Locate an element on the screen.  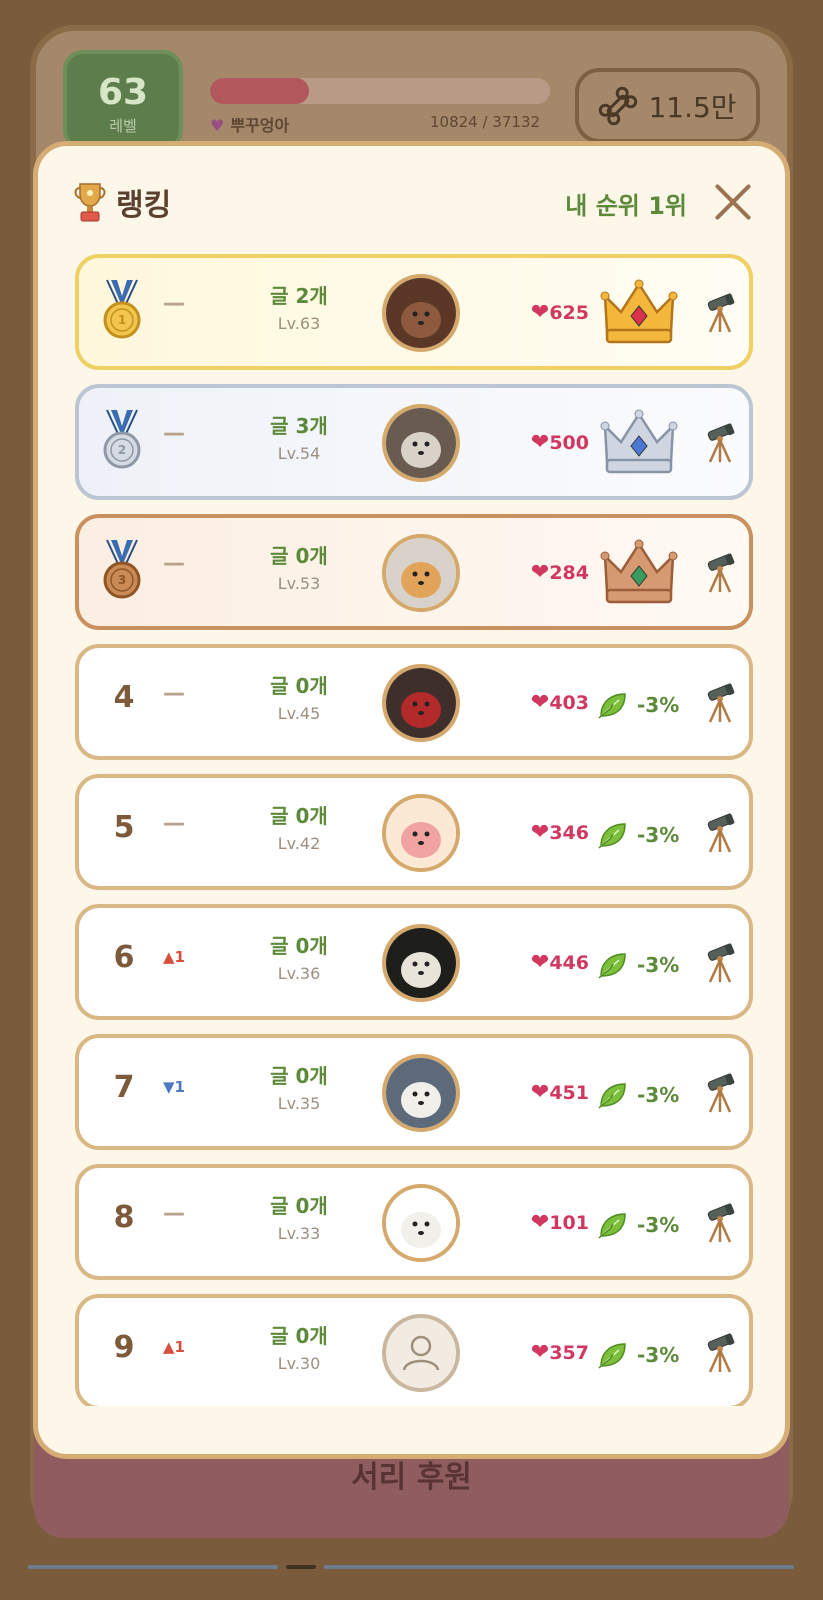
rank-number: 9 is located at coordinates (124, 1347).